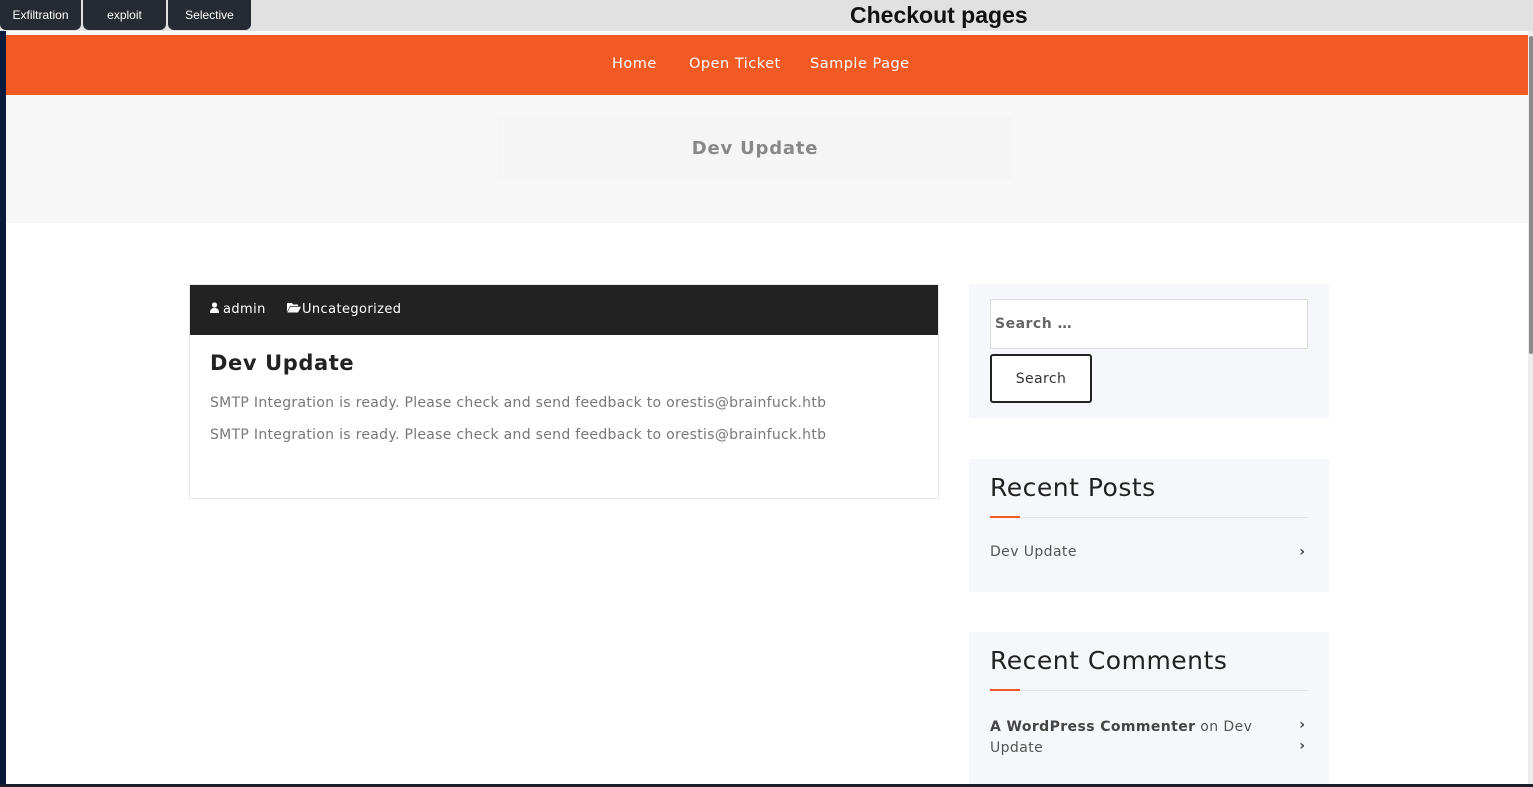 Image resolution: width=1533 pixels, height=787 pixels. Describe the element at coordinates (244, 309) in the screenshot. I see `post-author-name: admin` at that location.